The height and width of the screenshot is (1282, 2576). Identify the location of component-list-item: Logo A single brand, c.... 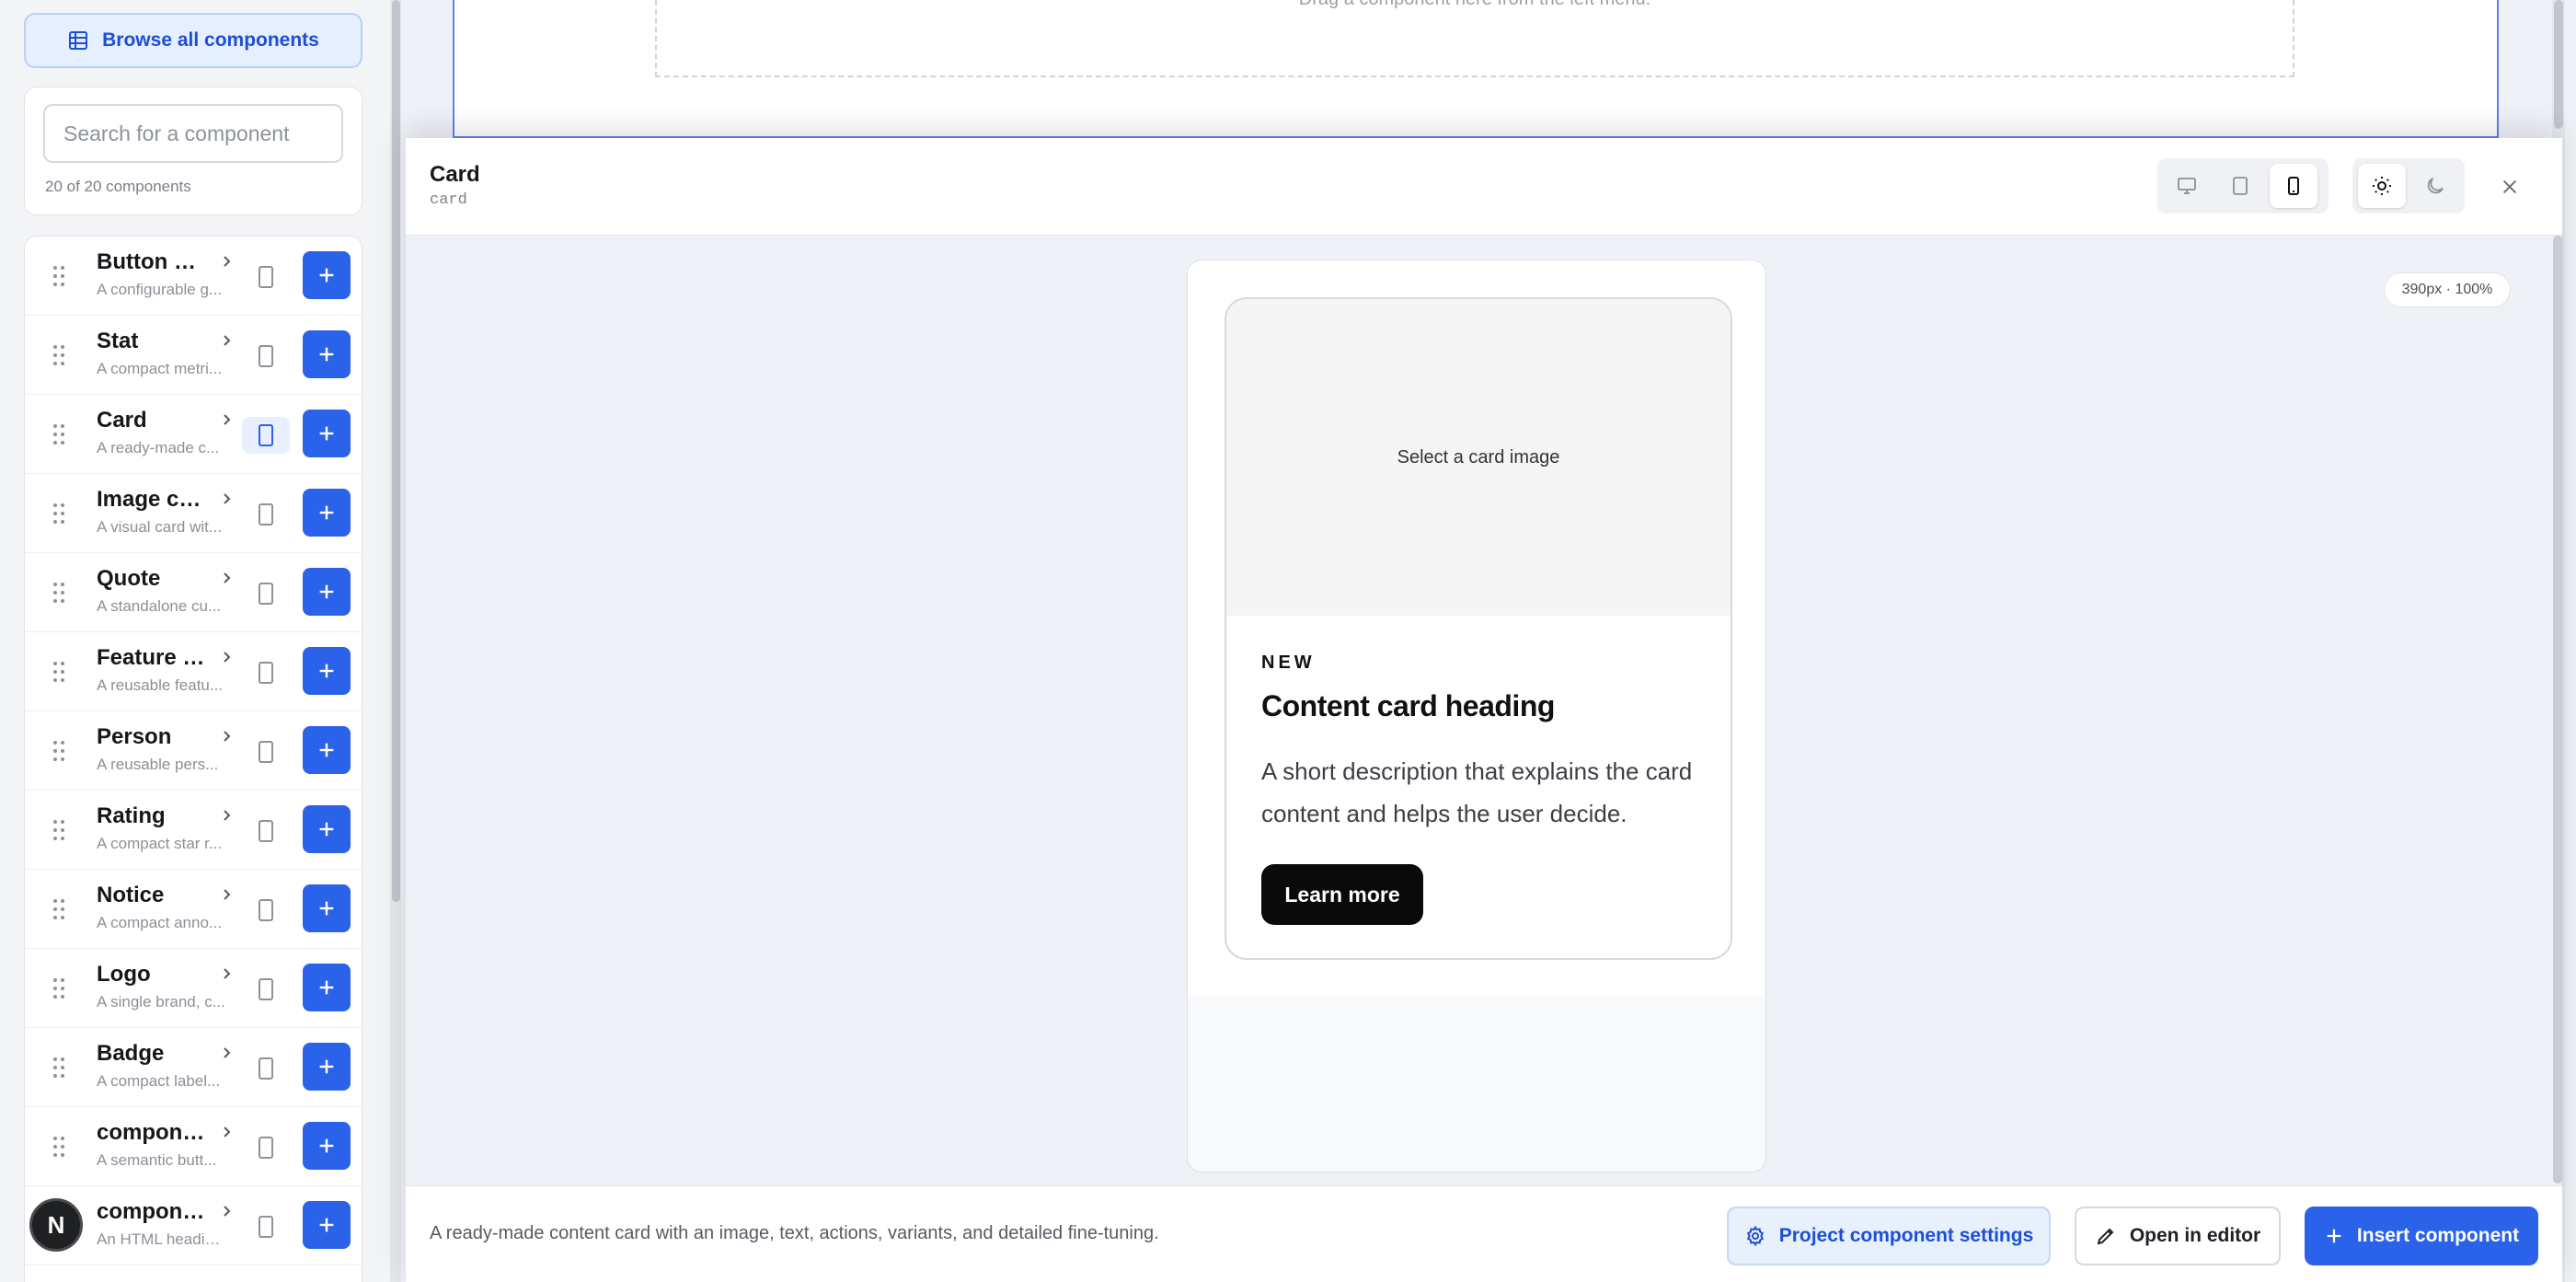
(193, 988).